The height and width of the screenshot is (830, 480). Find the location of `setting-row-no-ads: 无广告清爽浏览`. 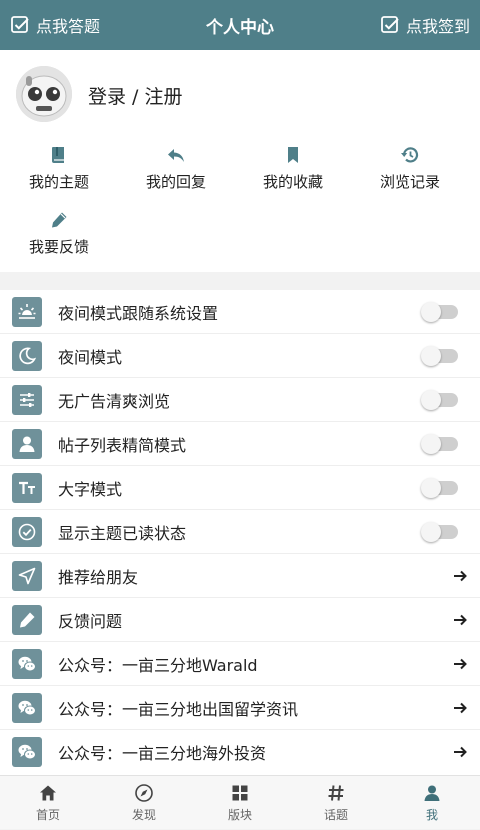

setting-row-no-ads: 无广告清爽浏览 is located at coordinates (240, 400).